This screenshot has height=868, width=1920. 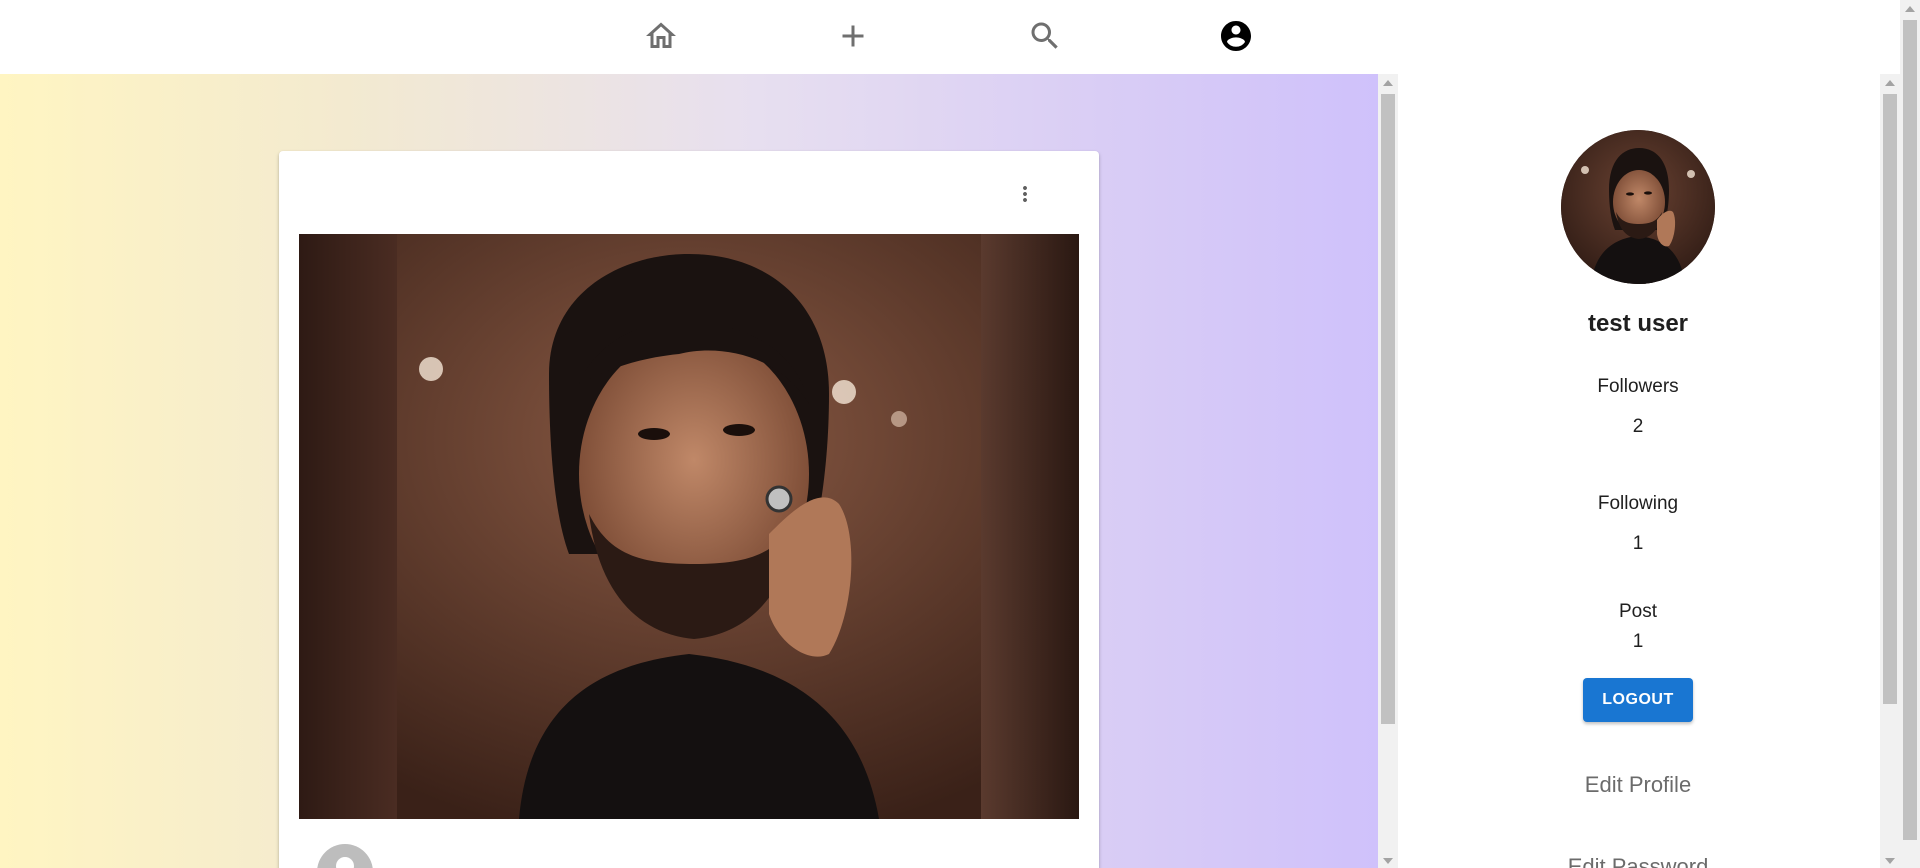 I want to click on logout-button: LOGOUT, so click(x=1638, y=700).